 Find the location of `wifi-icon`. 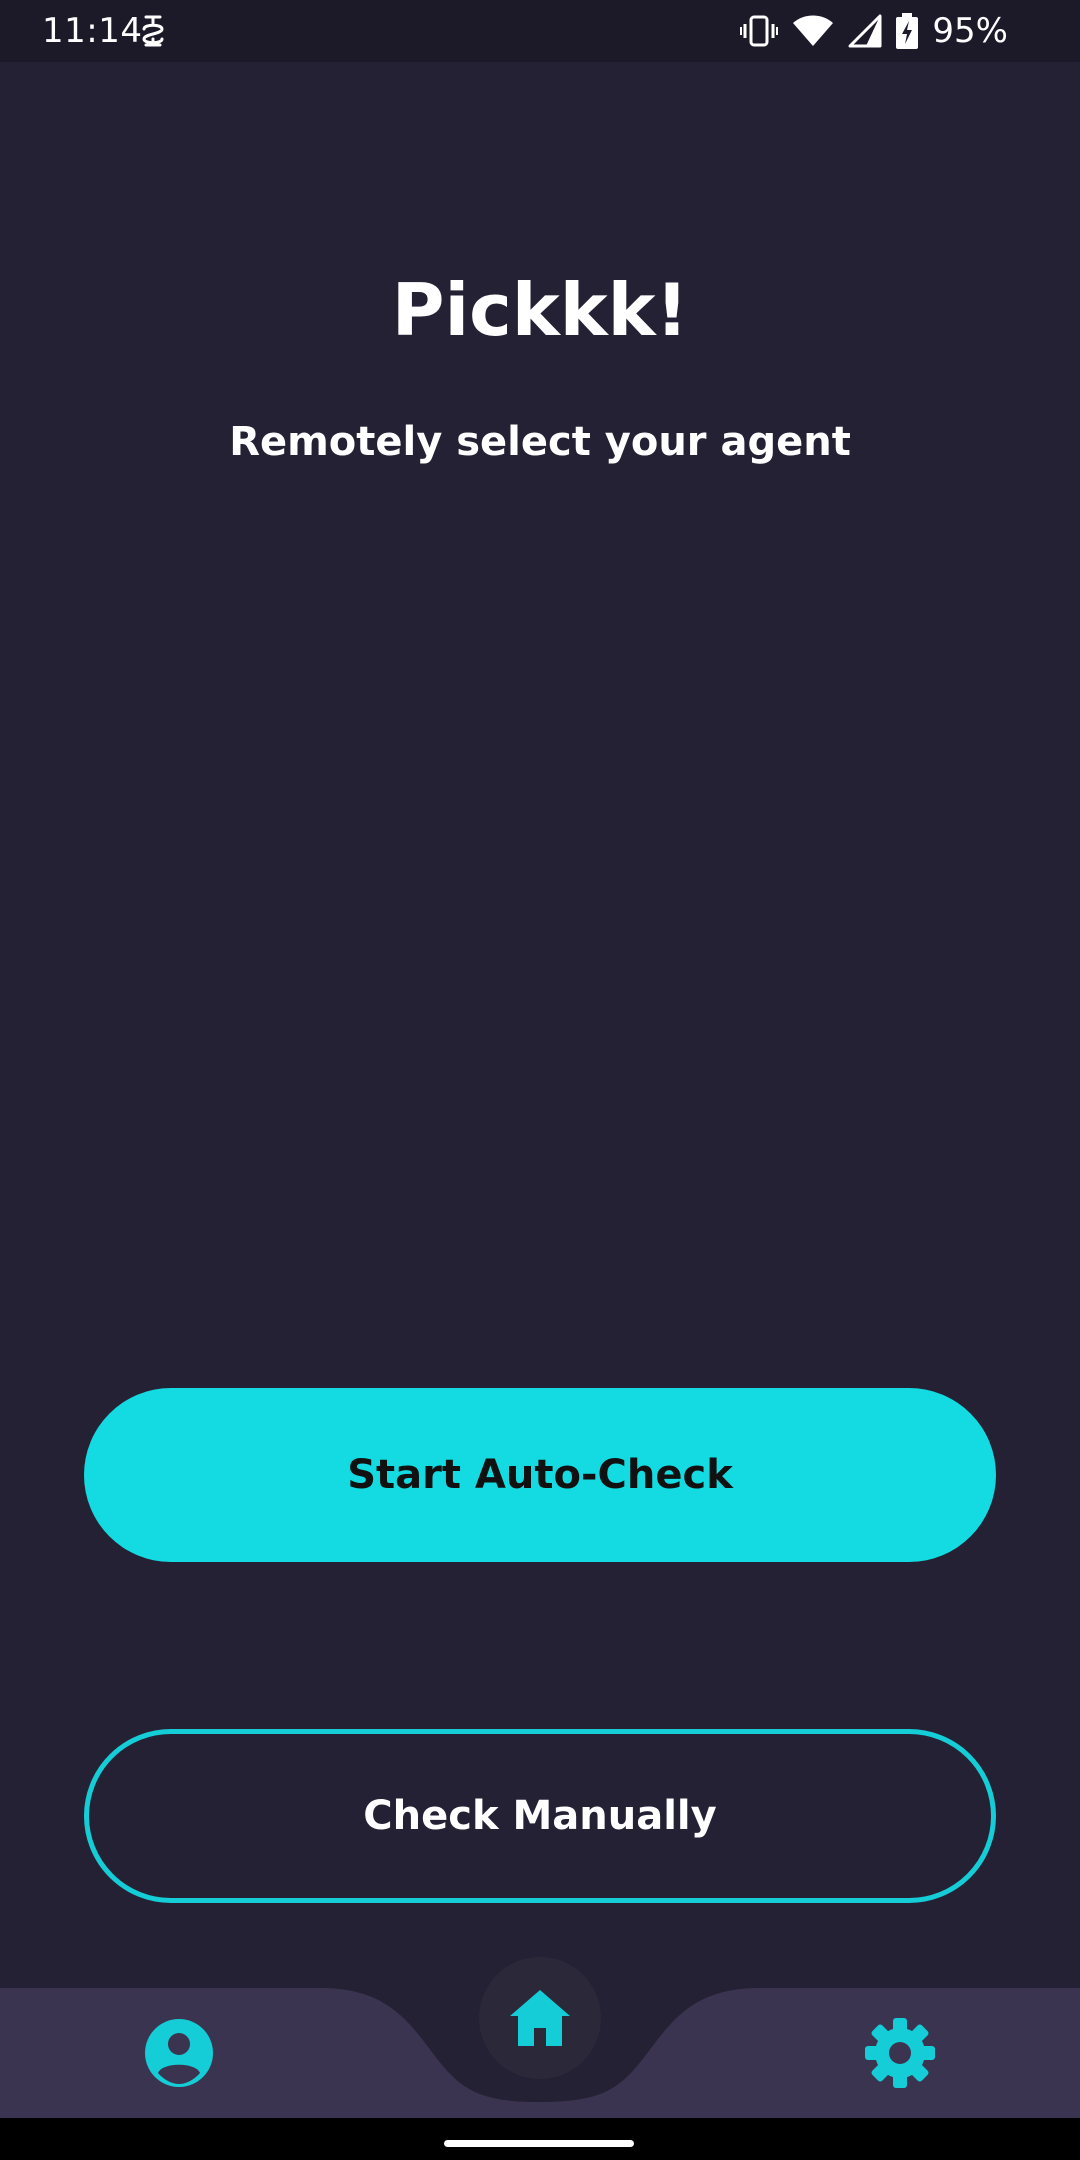

wifi-icon is located at coordinates (813, 30).